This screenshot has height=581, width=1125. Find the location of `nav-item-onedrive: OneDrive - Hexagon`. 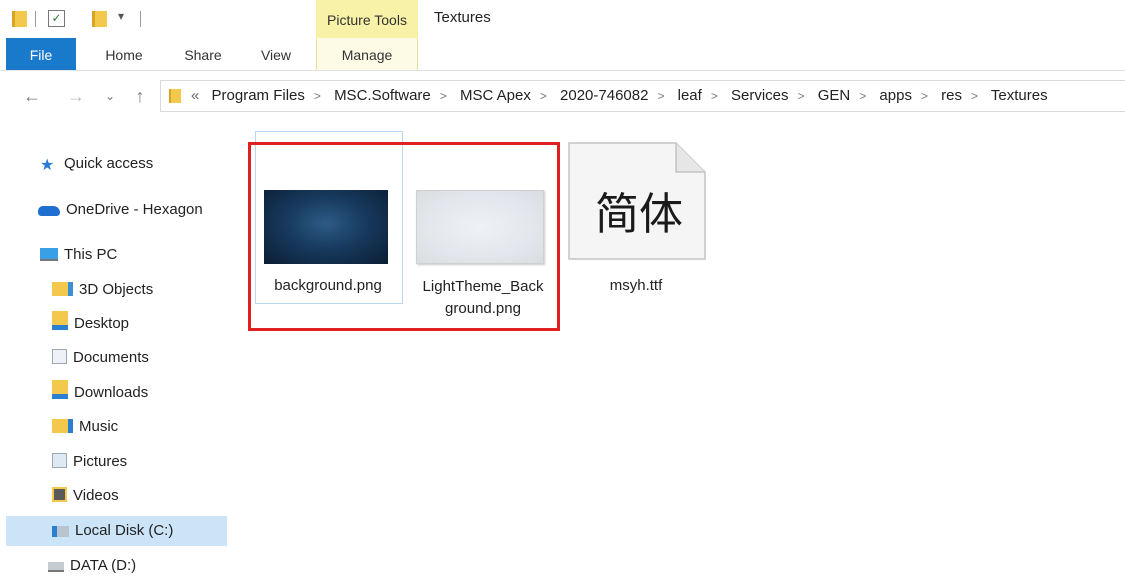

nav-item-onedrive: OneDrive - Hexagon is located at coordinates (120, 210).